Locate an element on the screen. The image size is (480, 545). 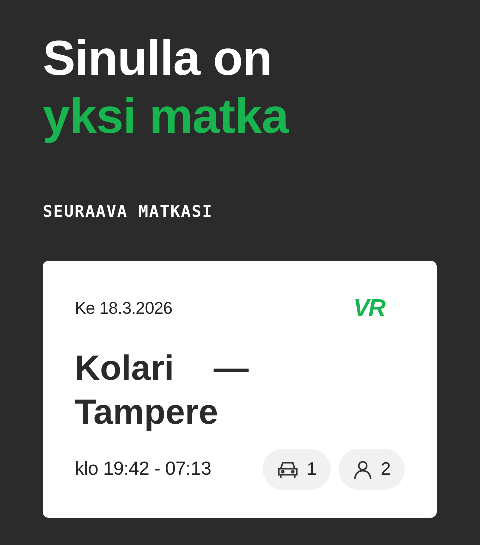
trip-route: Kolari — Tampere is located at coordinates (162, 391).